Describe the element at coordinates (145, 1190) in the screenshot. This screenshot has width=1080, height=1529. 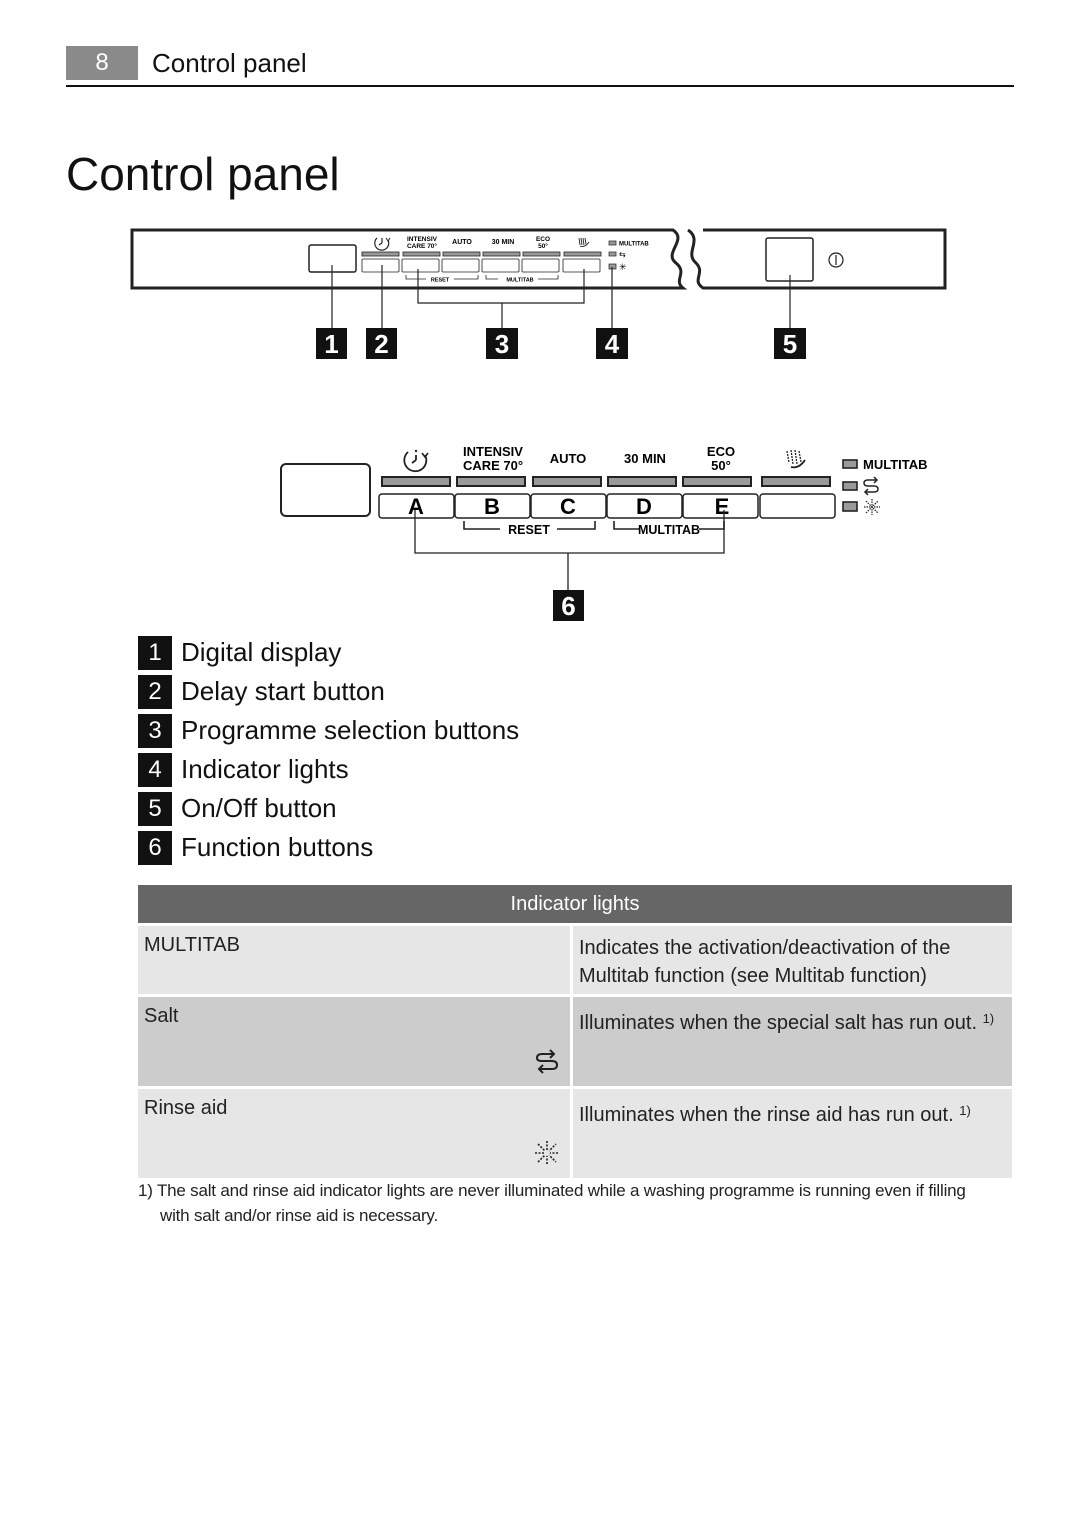
I see `footnote-marker: 1)` at that location.